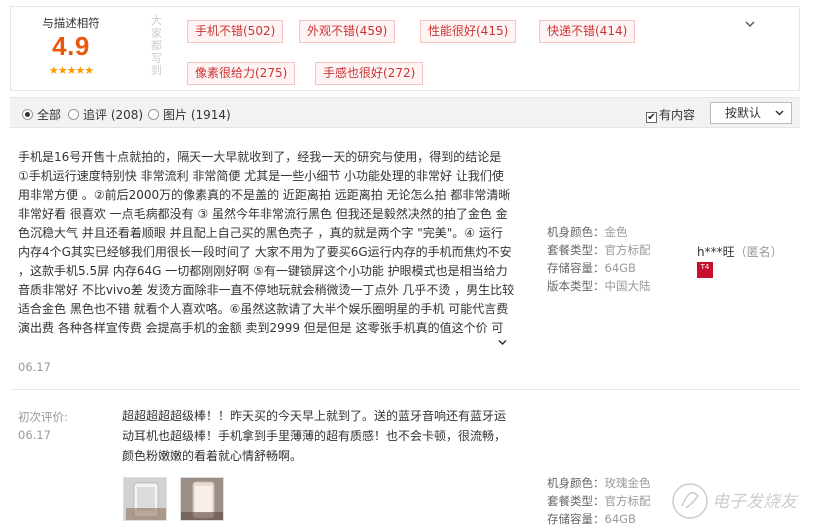  Describe the element at coordinates (27, 114) in the screenshot. I see `radio-selected-icon` at that location.